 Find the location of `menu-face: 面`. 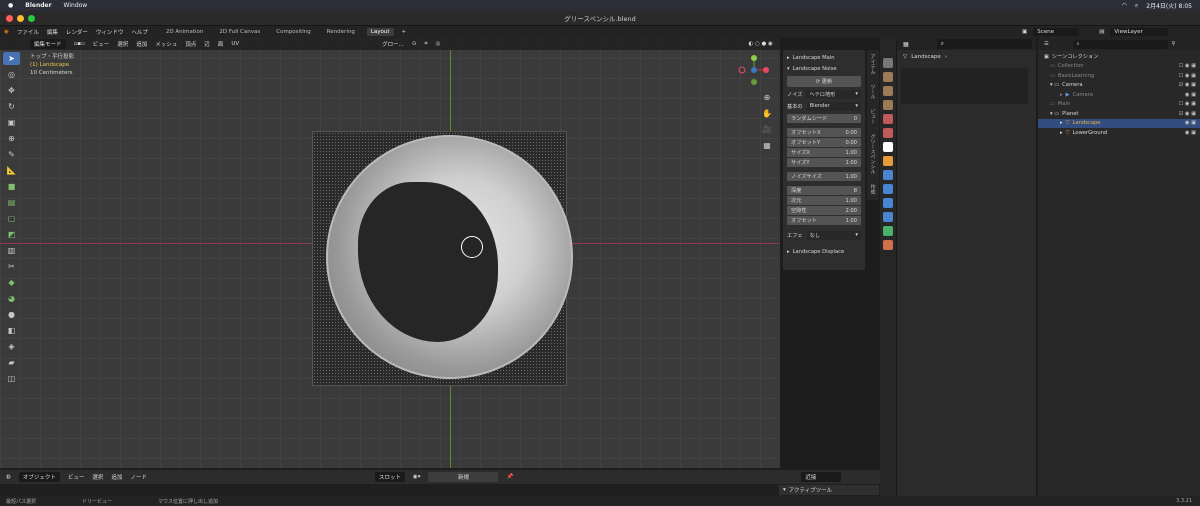

menu-face: 面 is located at coordinates (221, 44).